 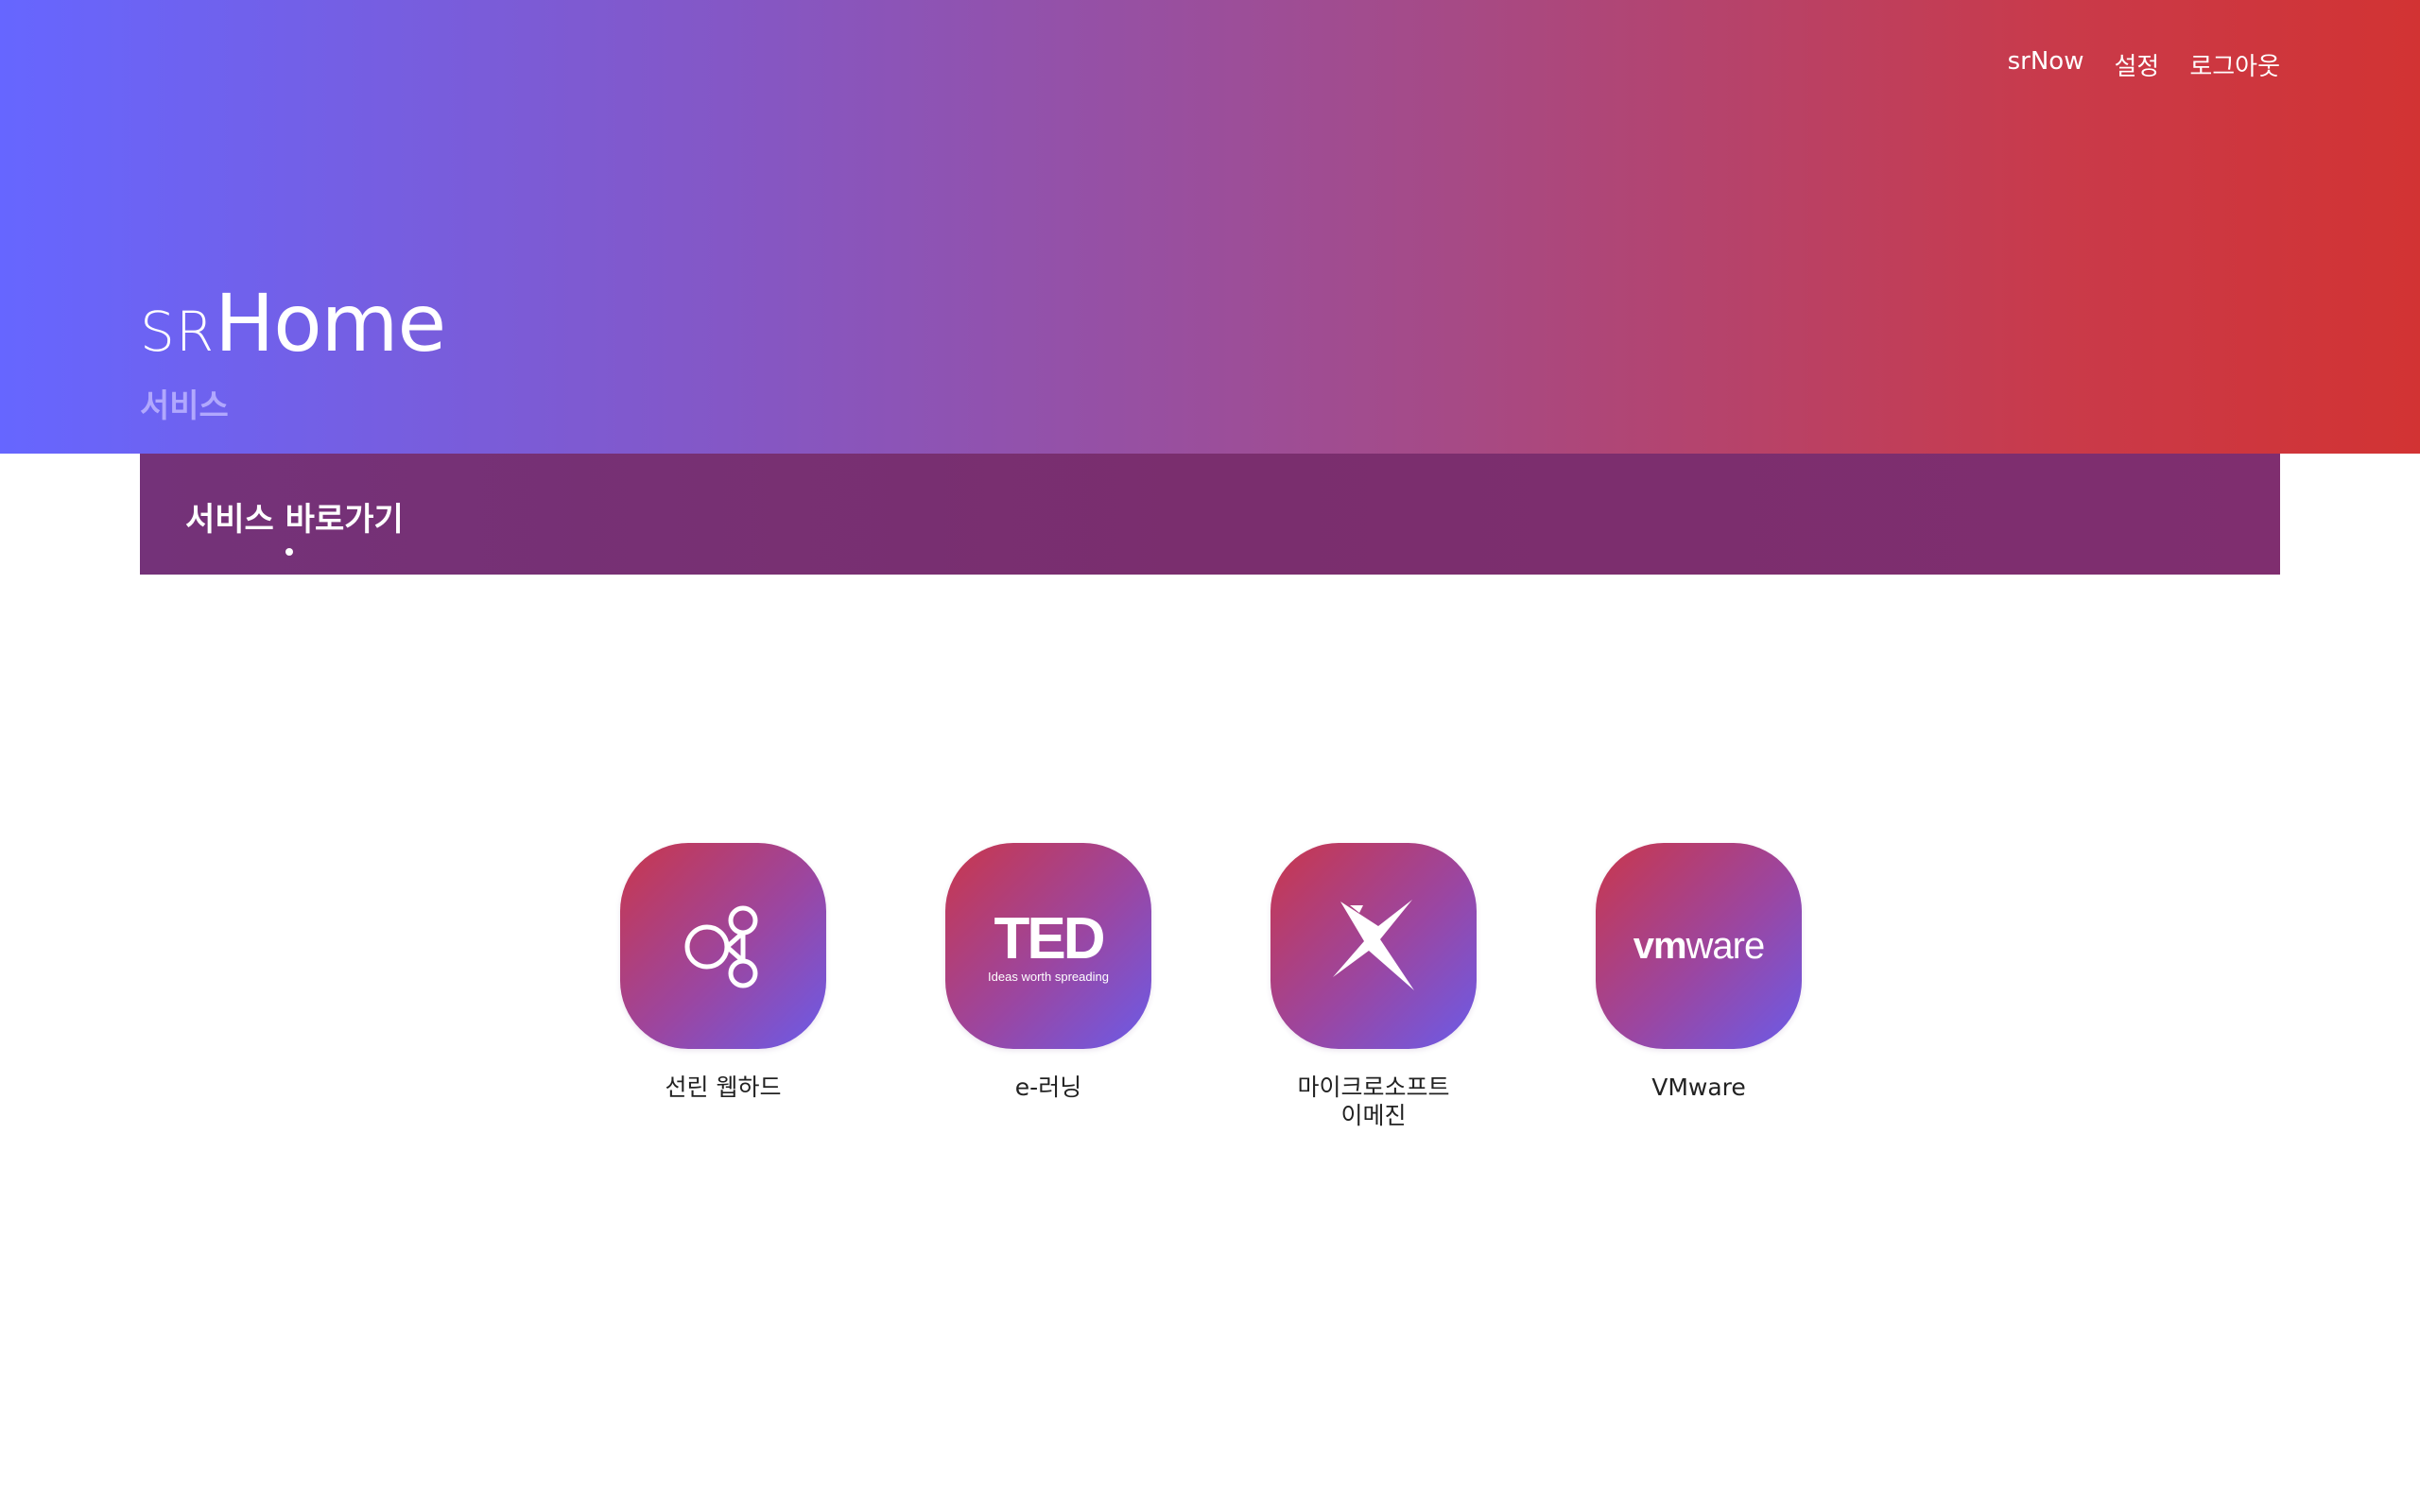 What do you see at coordinates (723, 946) in the screenshot?
I see `molecule-nodes-icon` at bounding box center [723, 946].